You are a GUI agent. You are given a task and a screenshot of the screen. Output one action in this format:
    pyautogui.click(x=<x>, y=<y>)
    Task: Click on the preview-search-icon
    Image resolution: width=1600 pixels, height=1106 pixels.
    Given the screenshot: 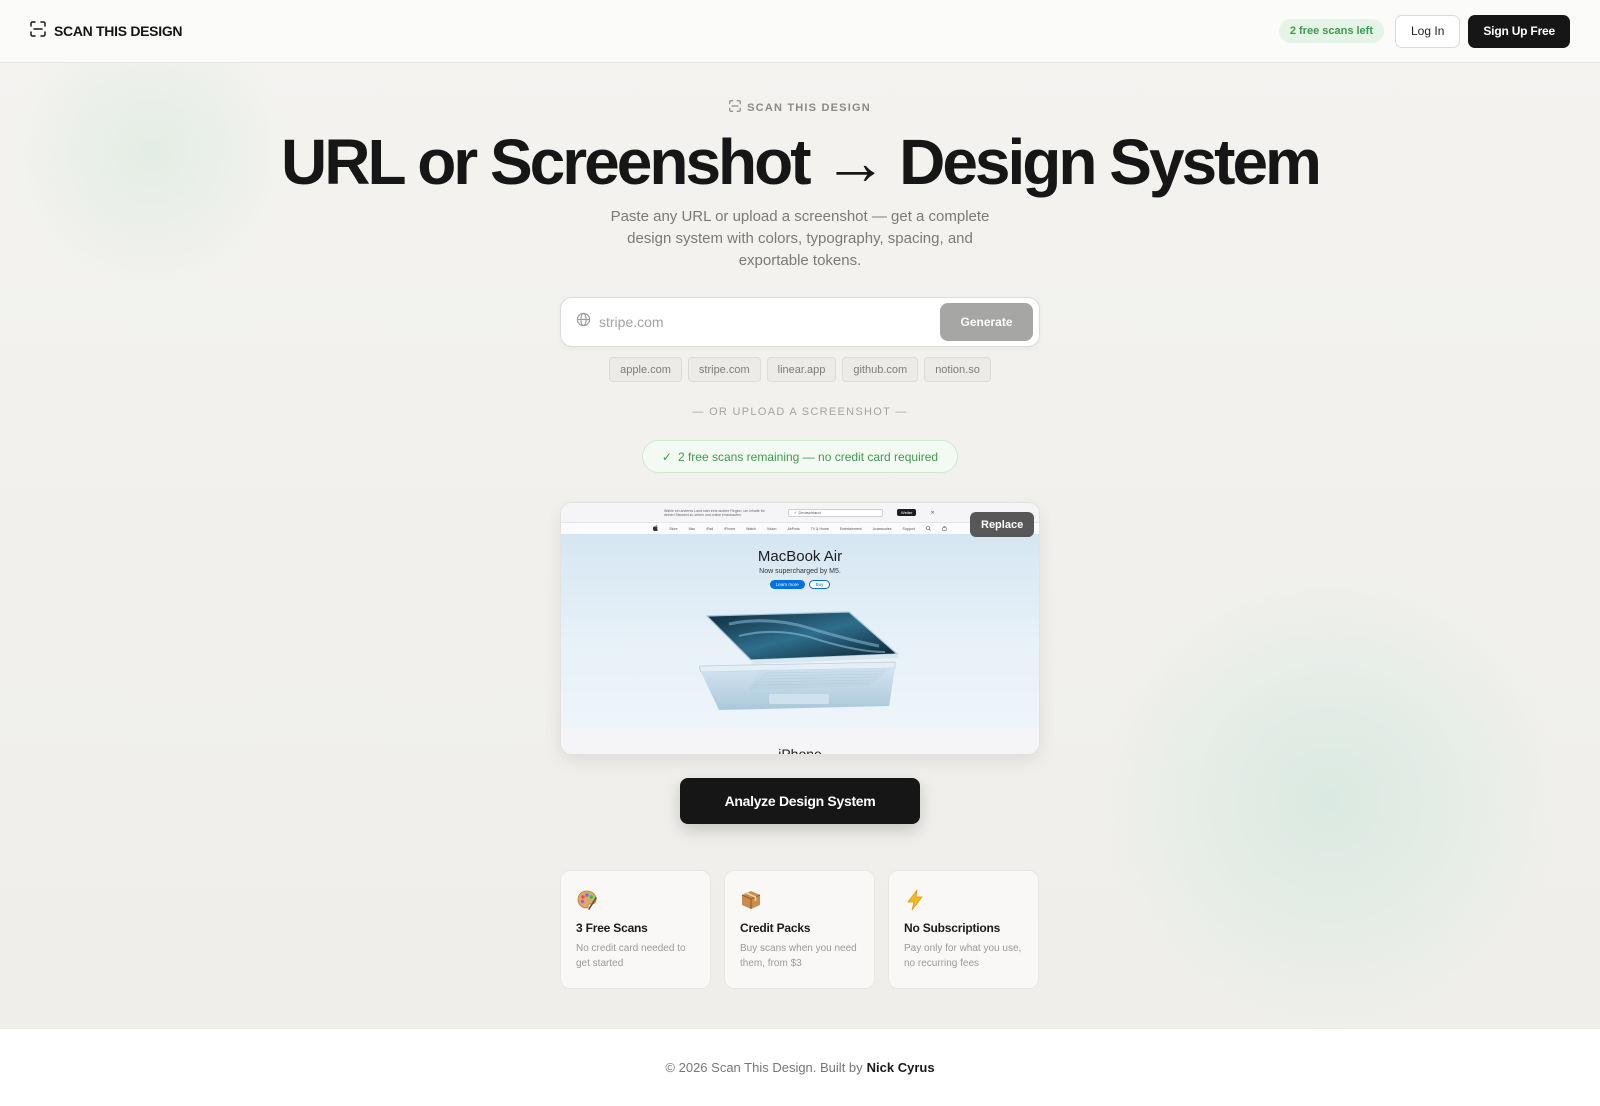 What is the action you would take?
    pyautogui.click(x=928, y=528)
    